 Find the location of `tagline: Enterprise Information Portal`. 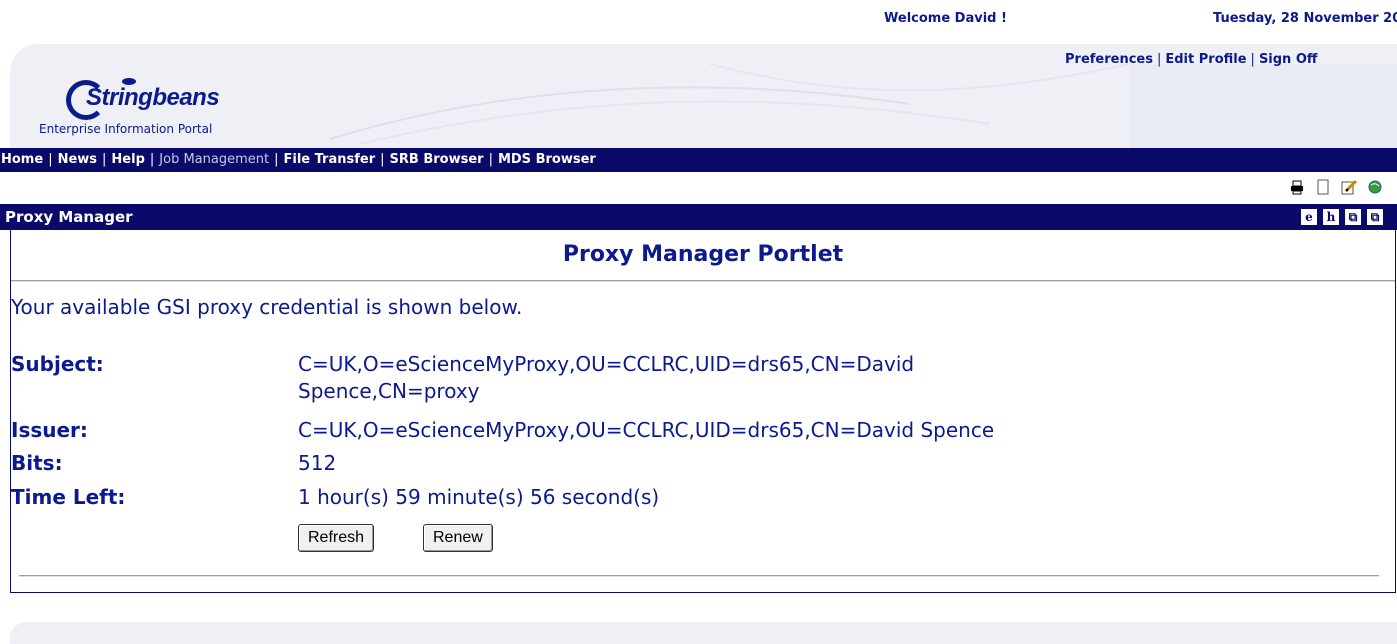

tagline: Enterprise Information Portal is located at coordinates (126, 129).